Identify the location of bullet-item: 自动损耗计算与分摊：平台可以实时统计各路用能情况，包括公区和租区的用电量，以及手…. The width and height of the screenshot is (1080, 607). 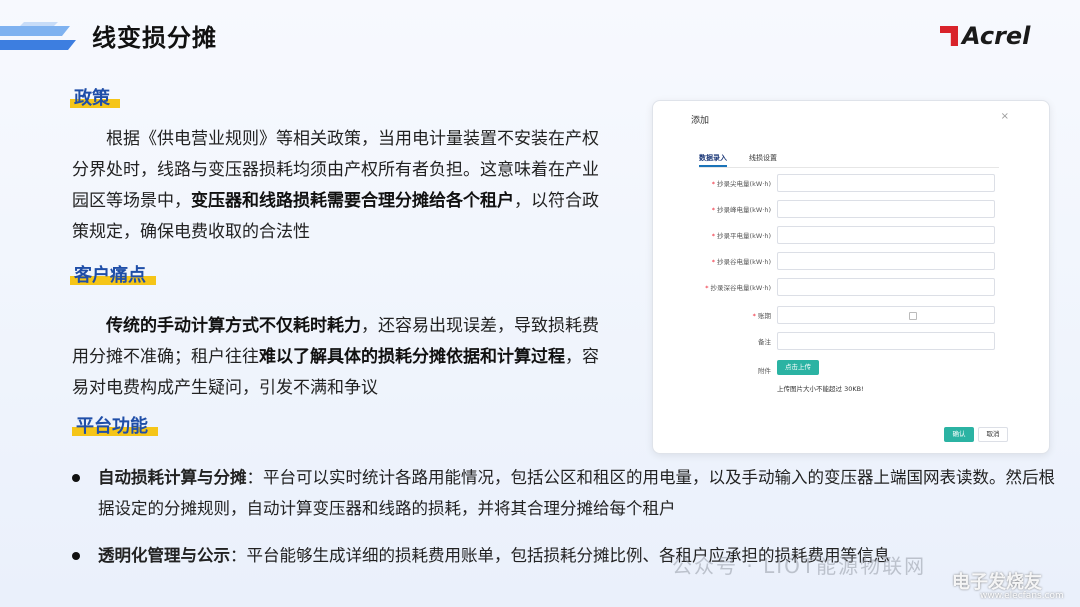
(564, 493).